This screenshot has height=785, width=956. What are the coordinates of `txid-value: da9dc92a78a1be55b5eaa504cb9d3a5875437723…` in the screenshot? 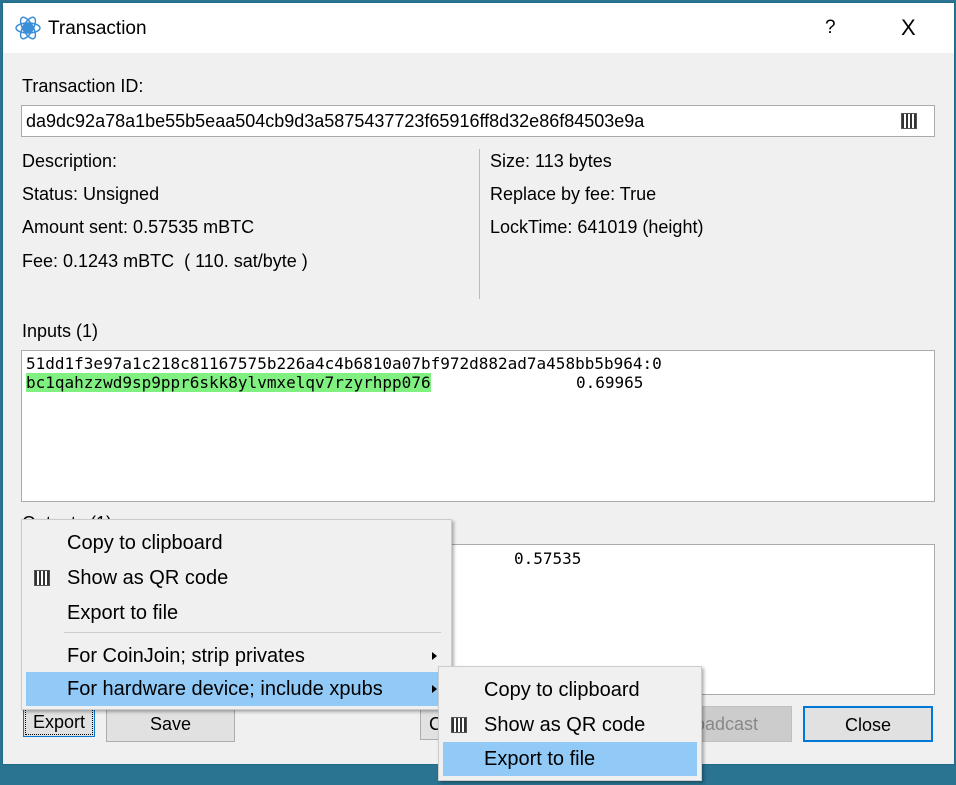 It's located at (335, 121).